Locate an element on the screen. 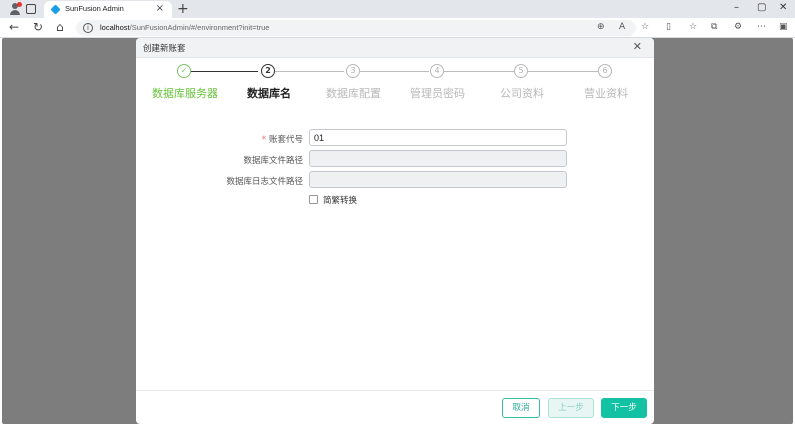 The height and width of the screenshot is (426, 795). tab-title: SunFusion Admin is located at coordinates (94, 8).